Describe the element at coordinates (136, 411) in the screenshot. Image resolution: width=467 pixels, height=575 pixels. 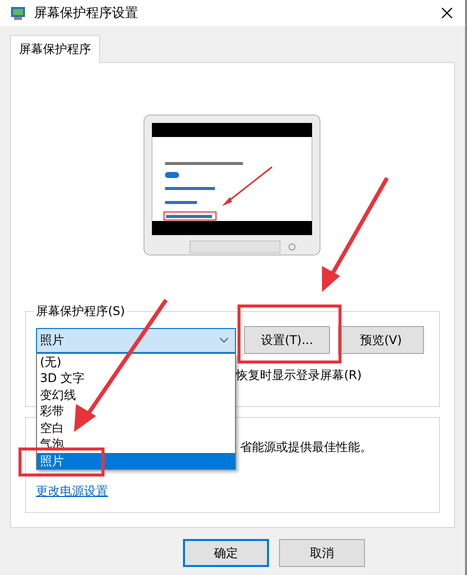
I see `dropdown-option: 彩带` at that location.